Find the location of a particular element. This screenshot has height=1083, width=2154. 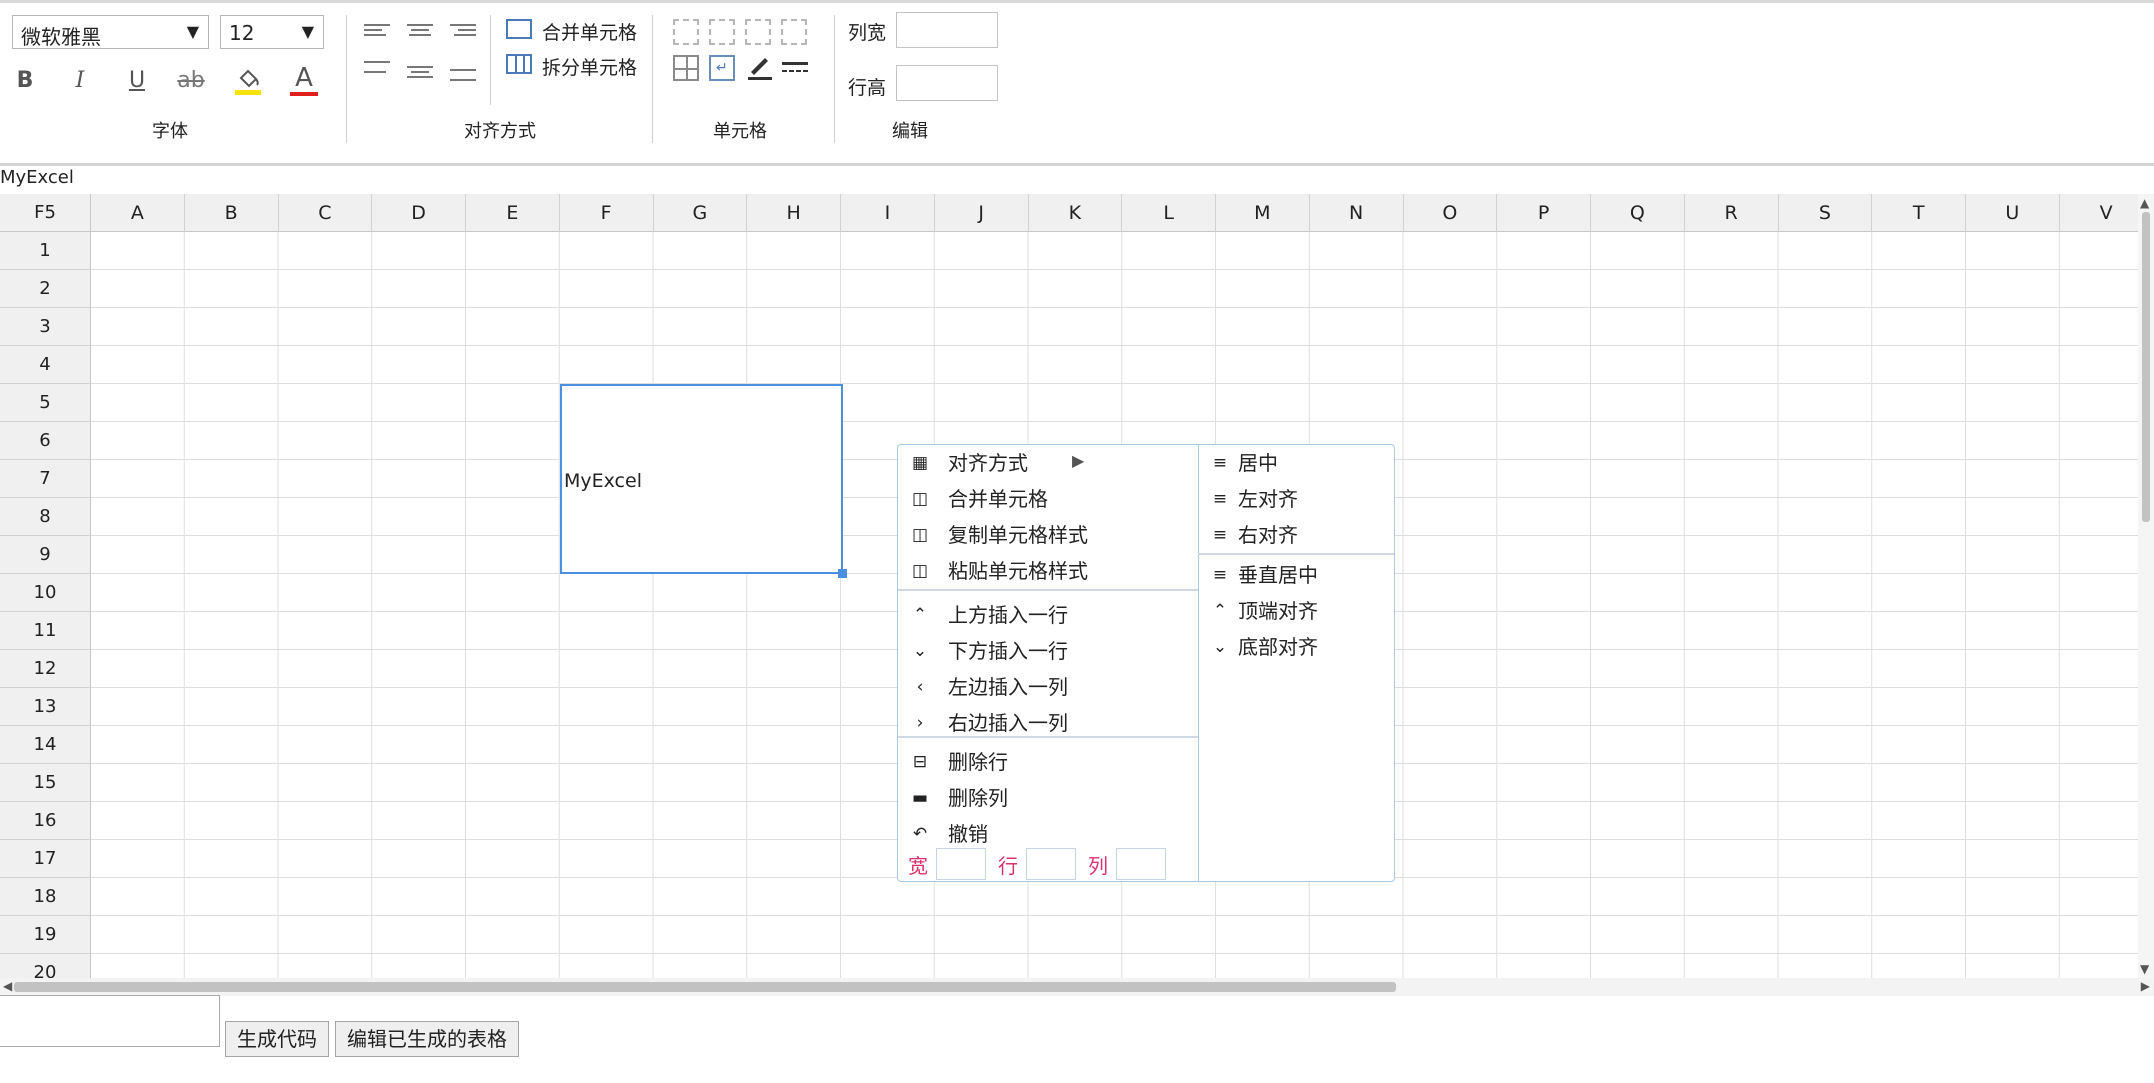

bold-button: B is located at coordinates (25, 81).